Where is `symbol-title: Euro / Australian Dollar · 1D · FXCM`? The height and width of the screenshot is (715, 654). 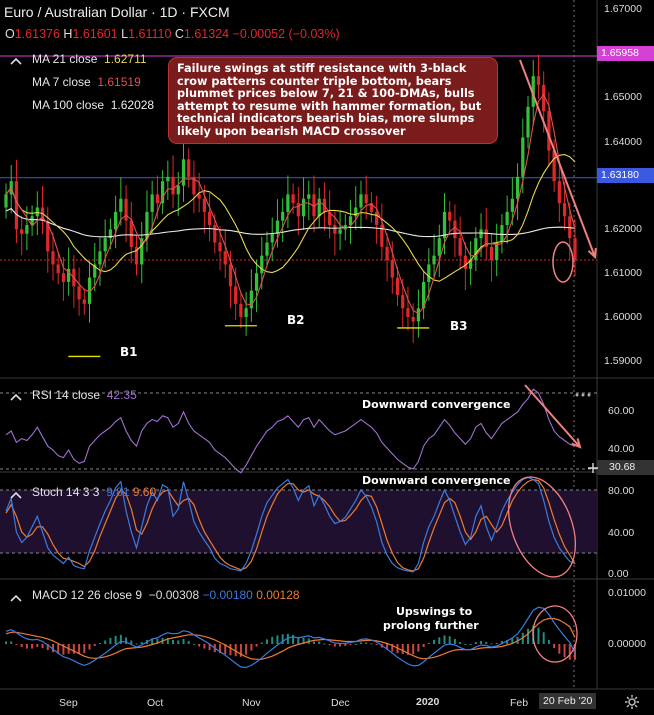 symbol-title: Euro / Australian Dollar · 1D · FXCM is located at coordinates (117, 12).